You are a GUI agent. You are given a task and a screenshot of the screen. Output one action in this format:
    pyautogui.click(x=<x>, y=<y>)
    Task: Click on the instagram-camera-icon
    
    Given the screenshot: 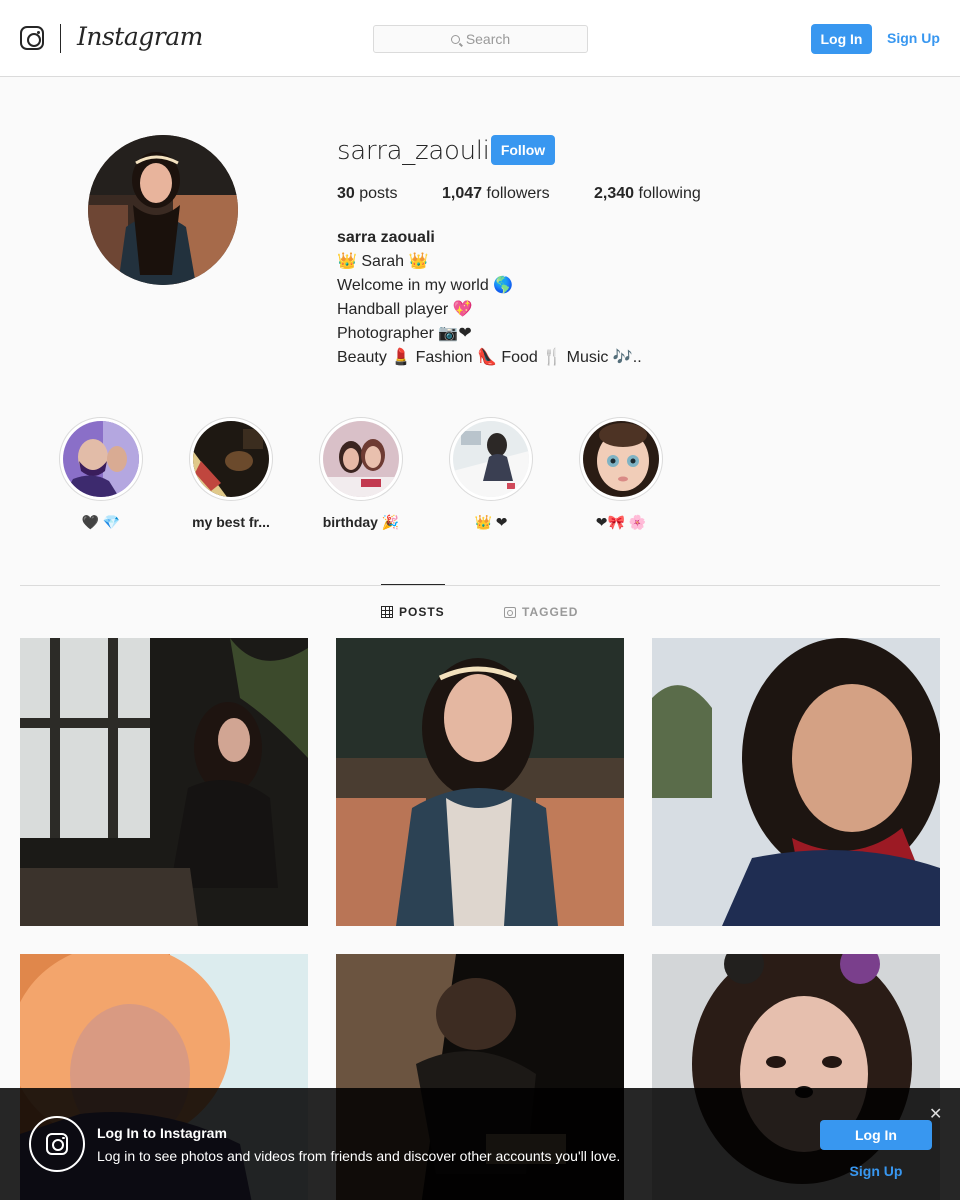 What is the action you would take?
    pyautogui.click(x=32, y=38)
    